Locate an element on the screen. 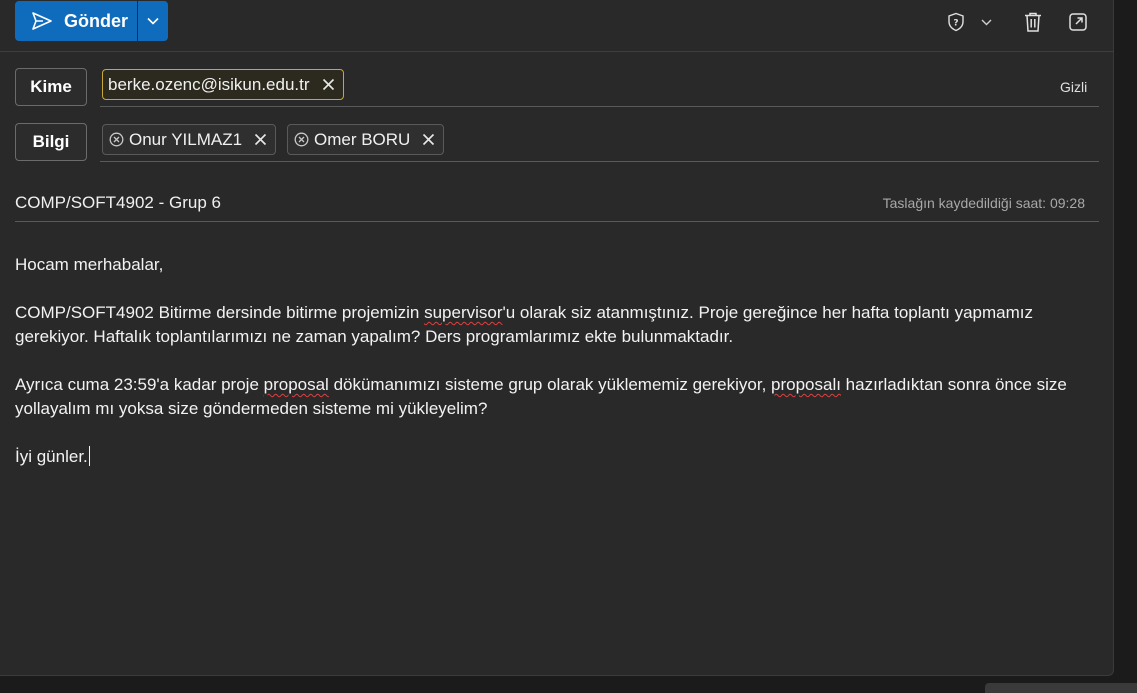 This screenshot has width=1137, height=693. subject-underline is located at coordinates (557, 221).